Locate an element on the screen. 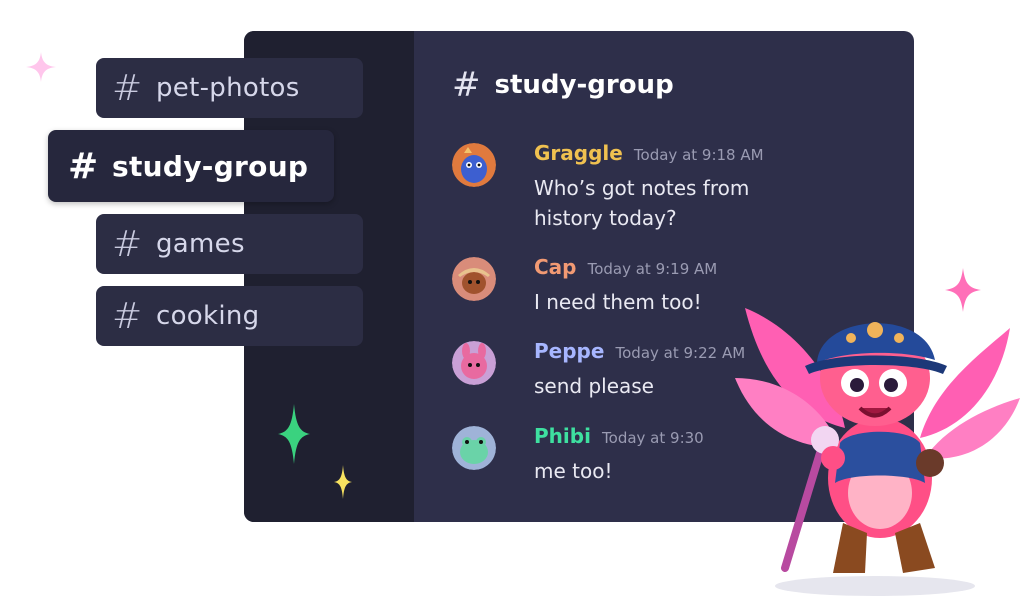 The height and width of the screenshot is (602, 1020). channel-name: pet-photos is located at coordinates (228, 88).